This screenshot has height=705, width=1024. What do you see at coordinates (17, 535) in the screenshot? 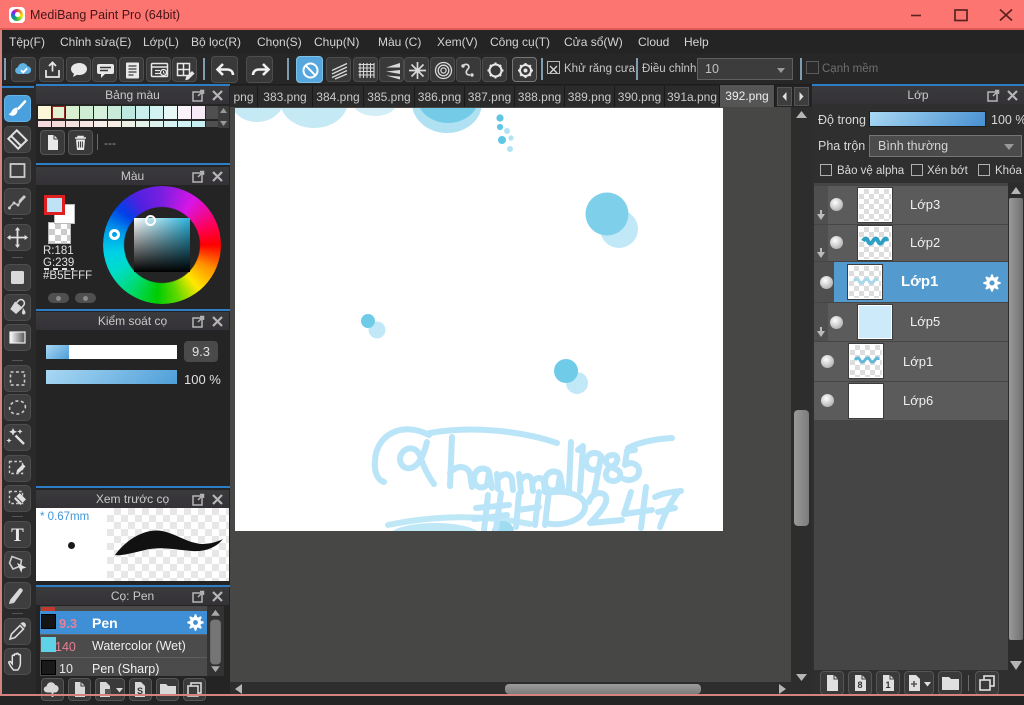
I see `svg-text: T` at bounding box center [17, 535].